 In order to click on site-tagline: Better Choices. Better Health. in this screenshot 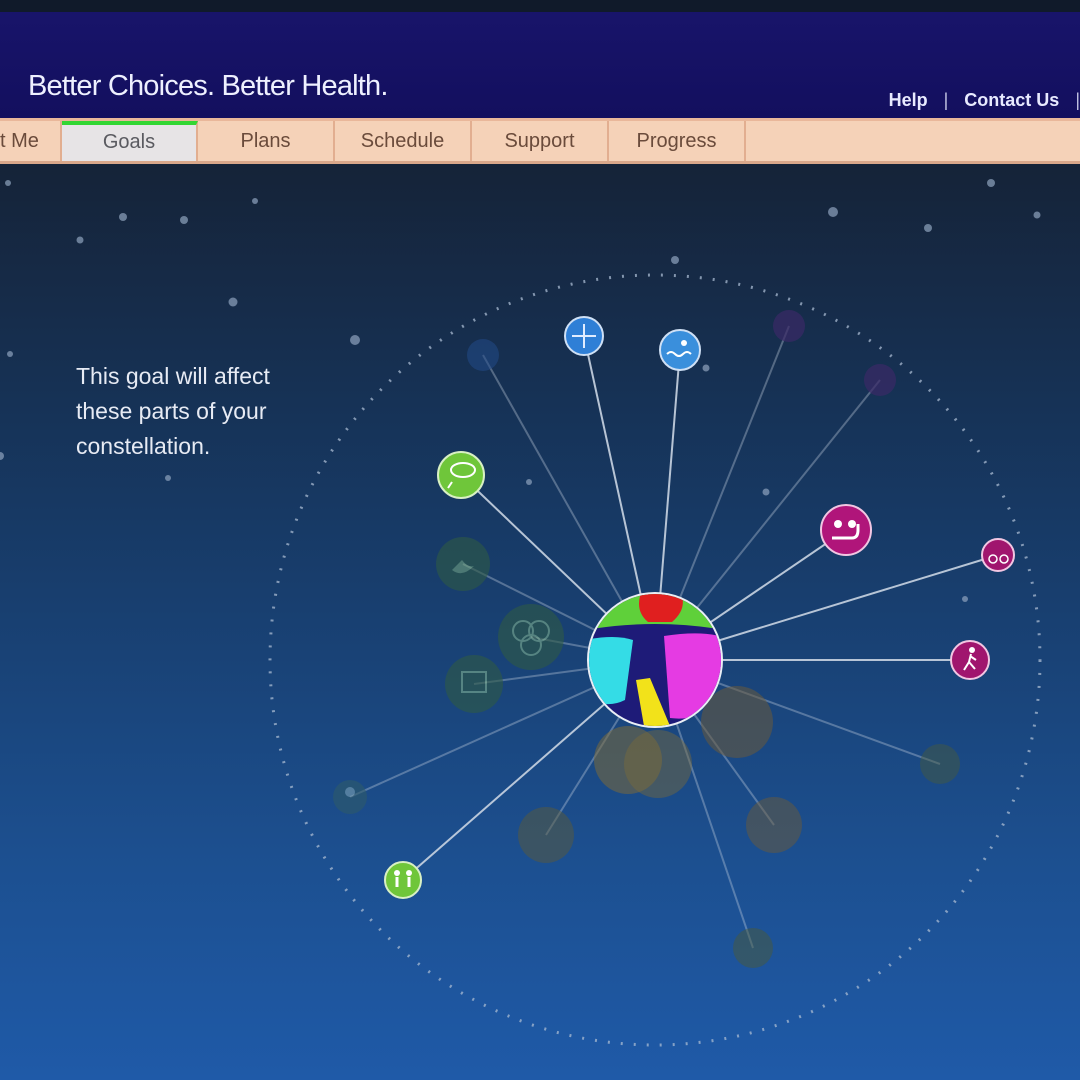, I will do `click(208, 86)`.